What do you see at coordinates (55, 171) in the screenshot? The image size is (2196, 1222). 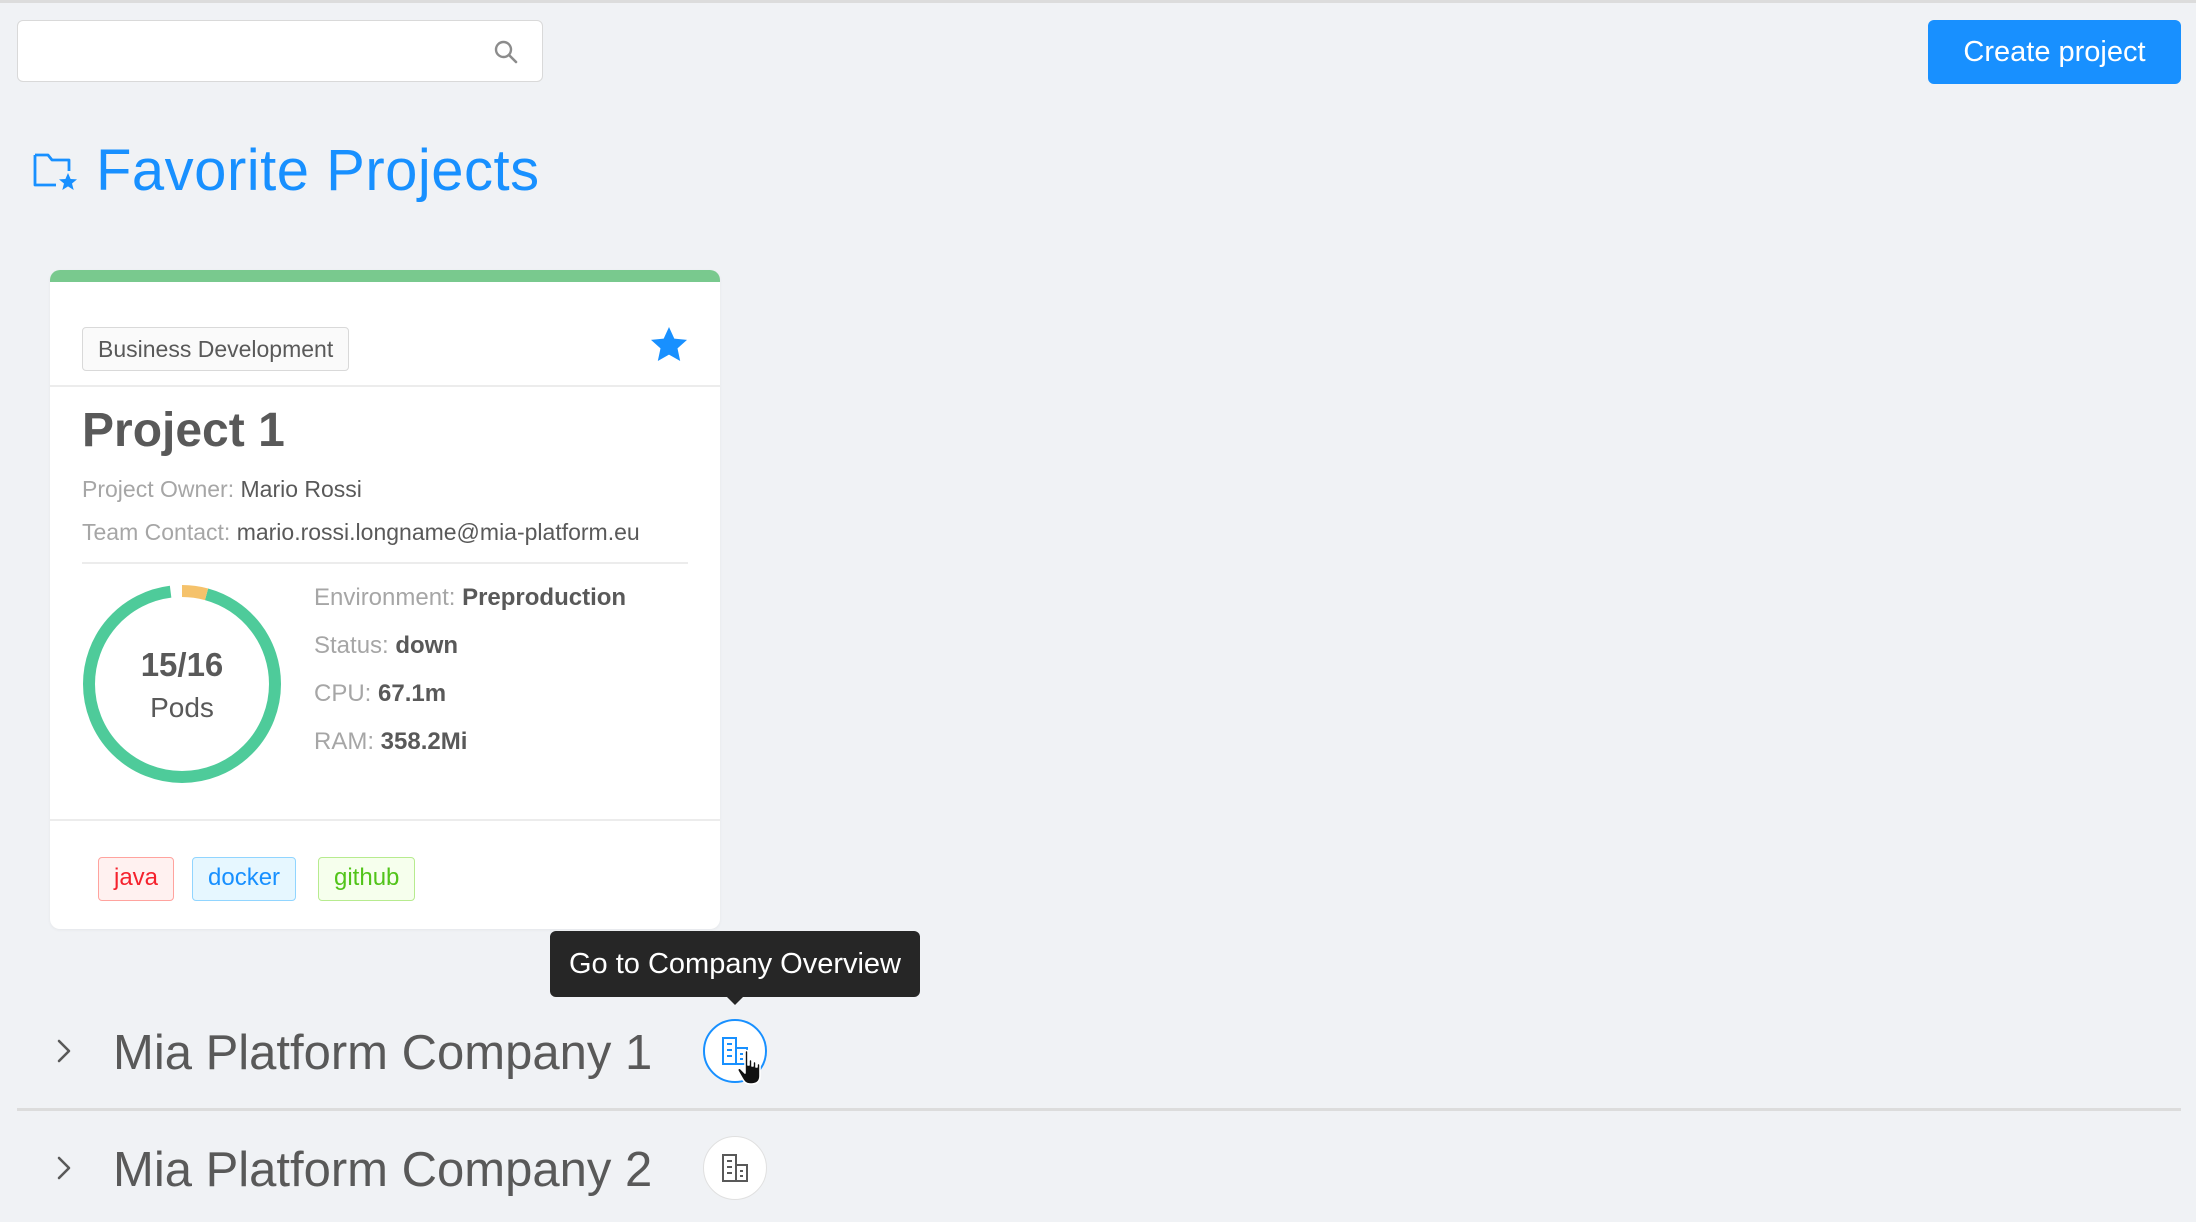 I see `folder-star-icon` at bounding box center [55, 171].